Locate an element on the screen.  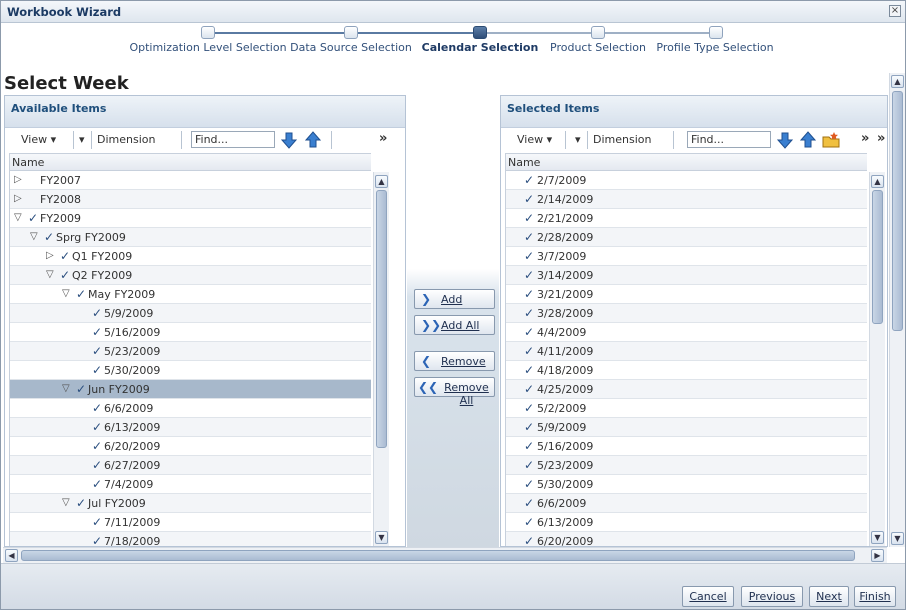
list-item: ✓ 4/4/2009 is located at coordinates (686, 332).